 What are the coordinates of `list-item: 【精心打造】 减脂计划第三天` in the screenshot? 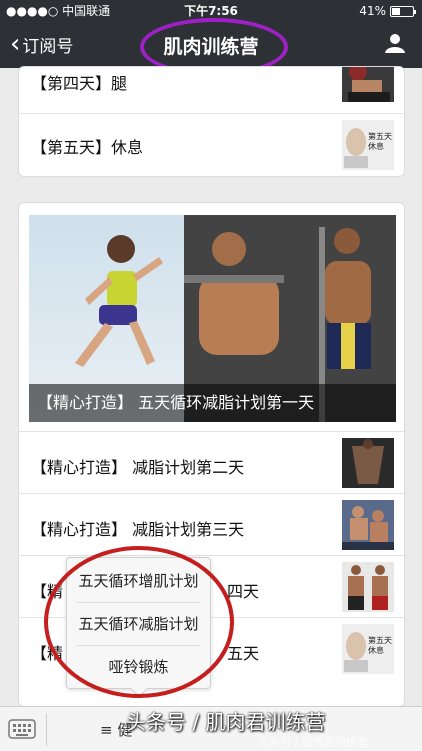 It's located at (211, 524).